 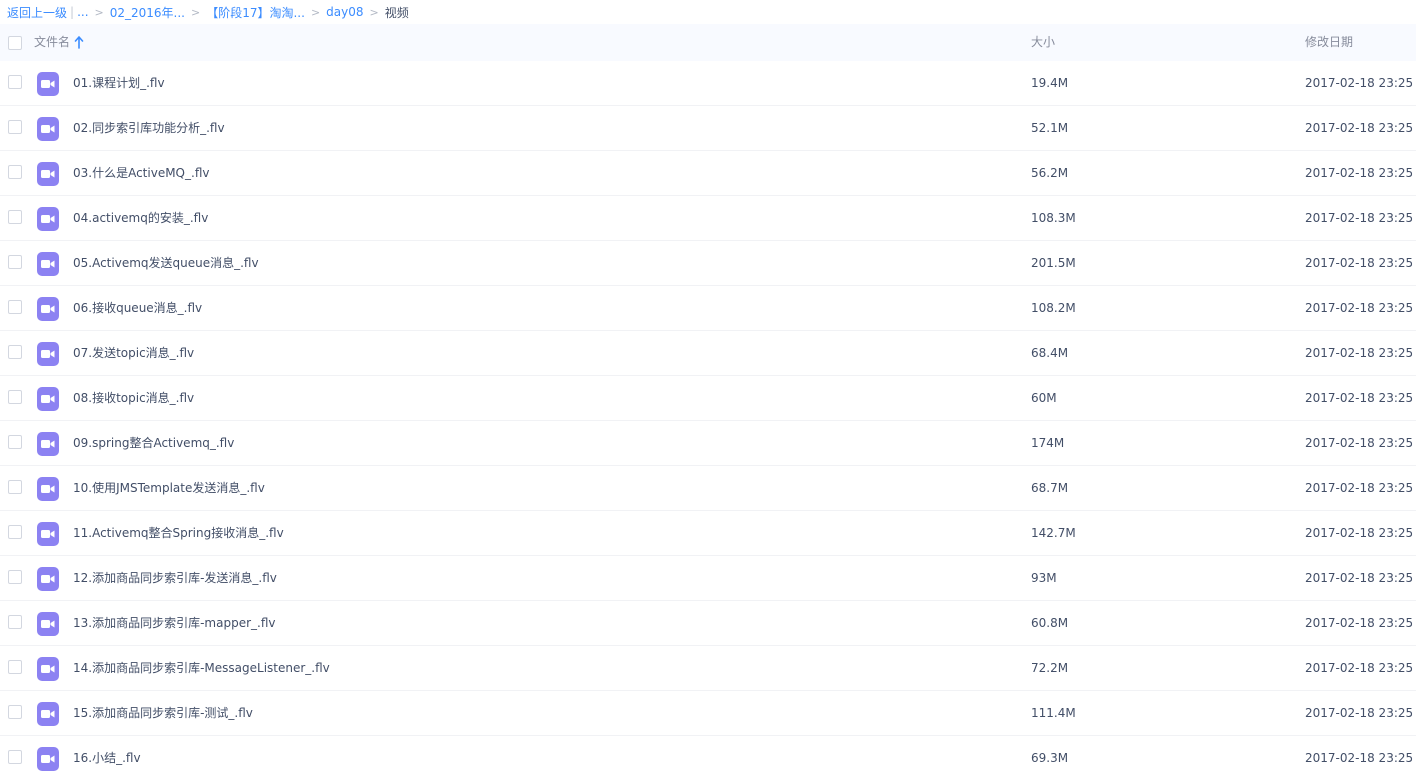 What do you see at coordinates (396, 12) in the screenshot?
I see `breadcrumb-current: 视频` at bounding box center [396, 12].